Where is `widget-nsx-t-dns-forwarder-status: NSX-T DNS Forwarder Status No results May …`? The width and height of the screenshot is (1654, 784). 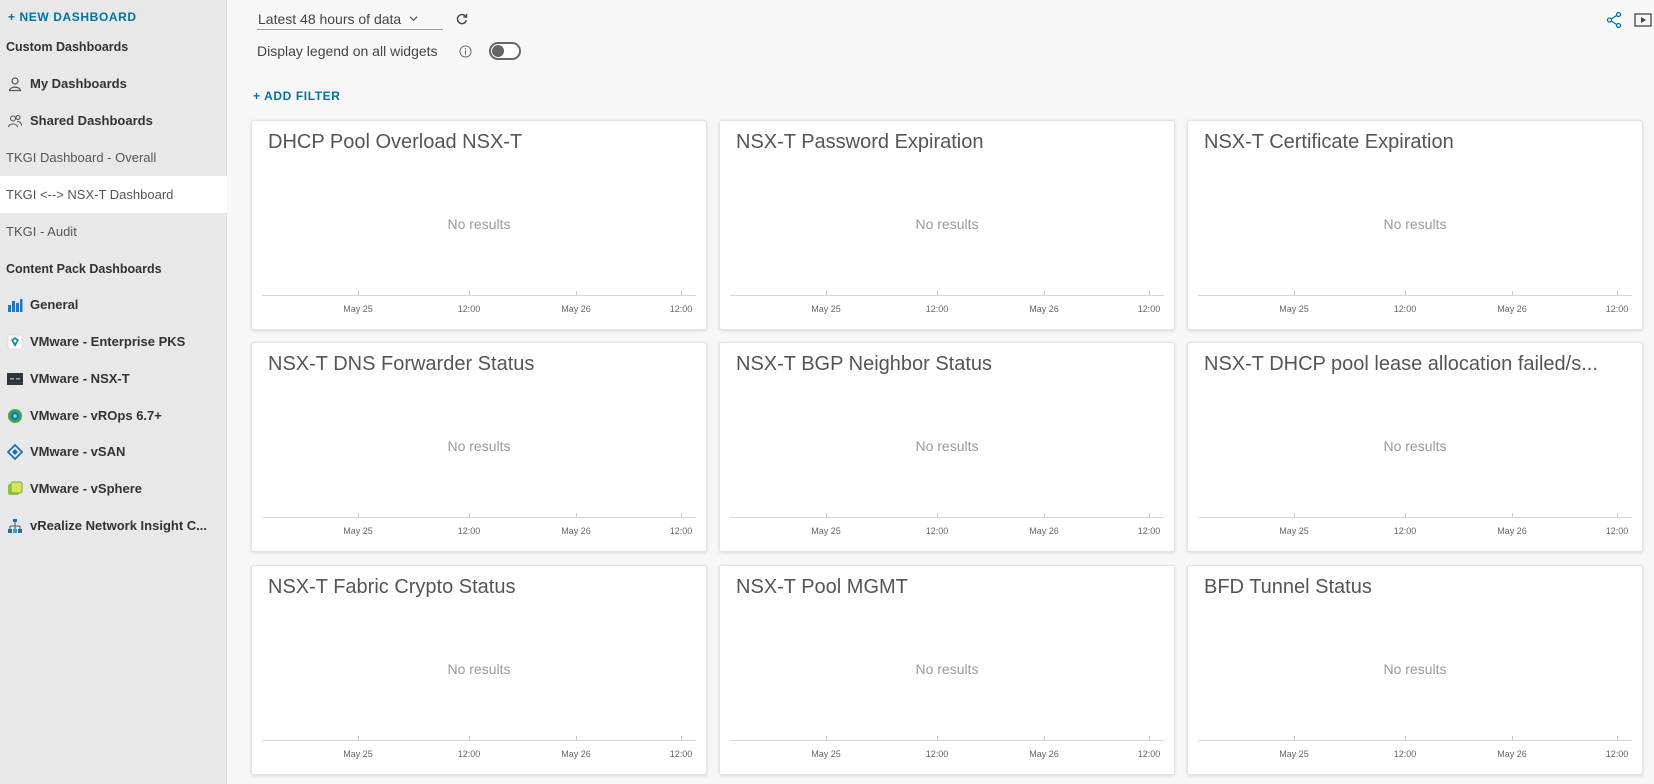
widget-nsx-t-dns-forwarder-status: NSX-T DNS Forwarder Status No results May … is located at coordinates (479, 447).